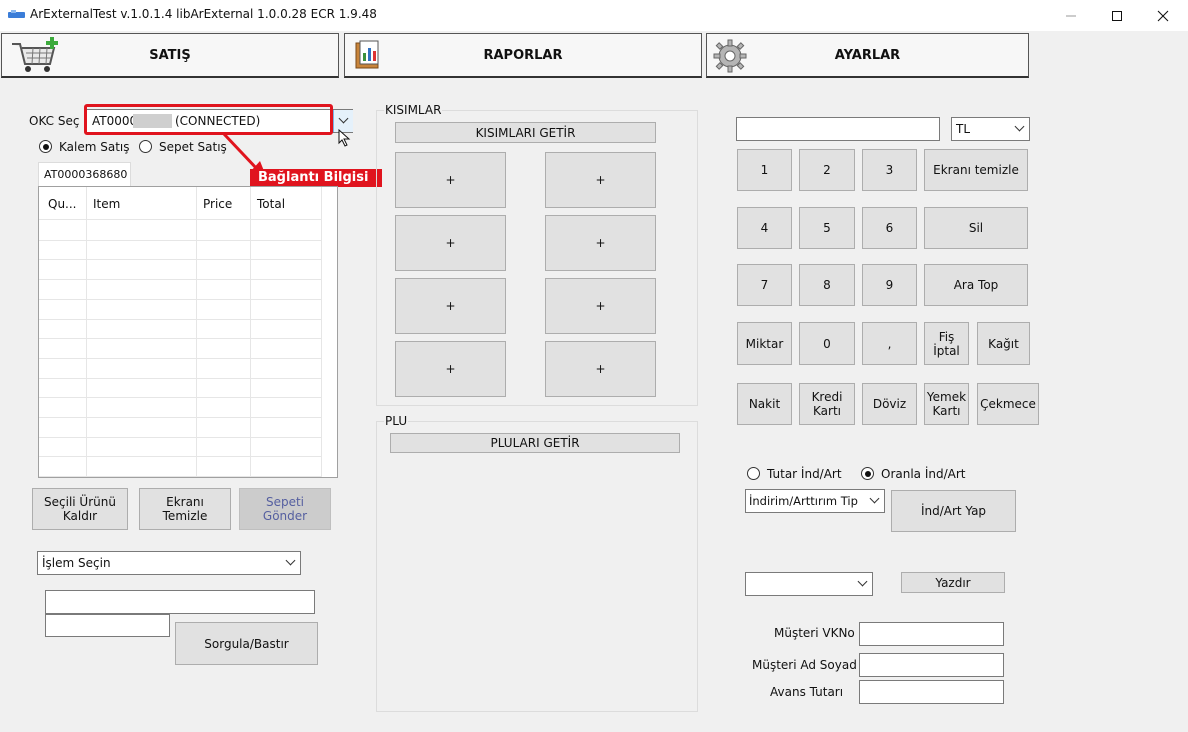 This screenshot has width=1188, height=732. What do you see at coordinates (867, 473) in the screenshot?
I see `radio-rate-discount` at bounding box center [867, 473].